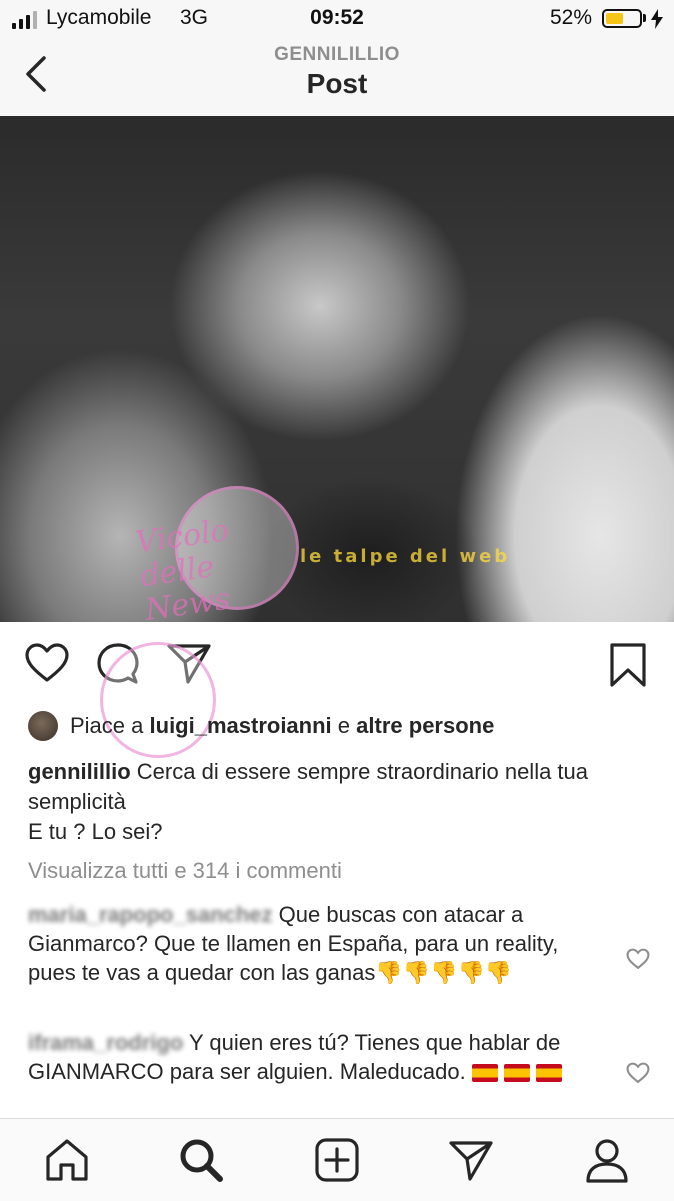 This screenshot has height=1201, width=674. Describe the element at coordinates (337, 694) in the screenshot. I see `post-actions` at that location.